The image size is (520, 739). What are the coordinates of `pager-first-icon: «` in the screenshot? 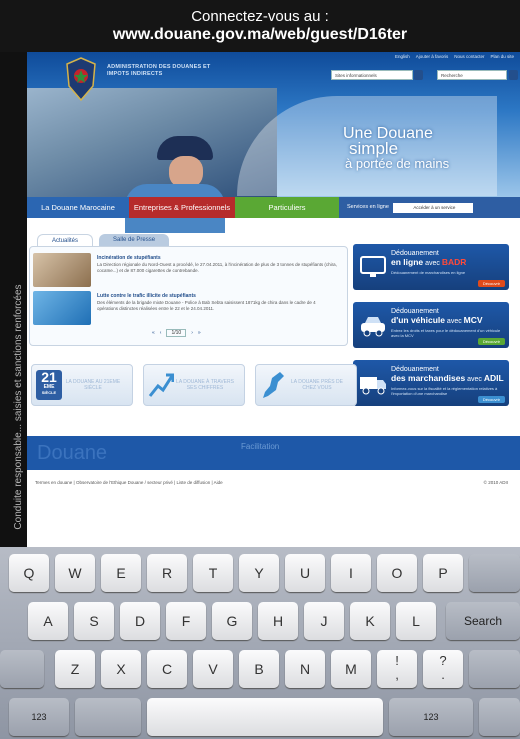 It's located at (153, 333).